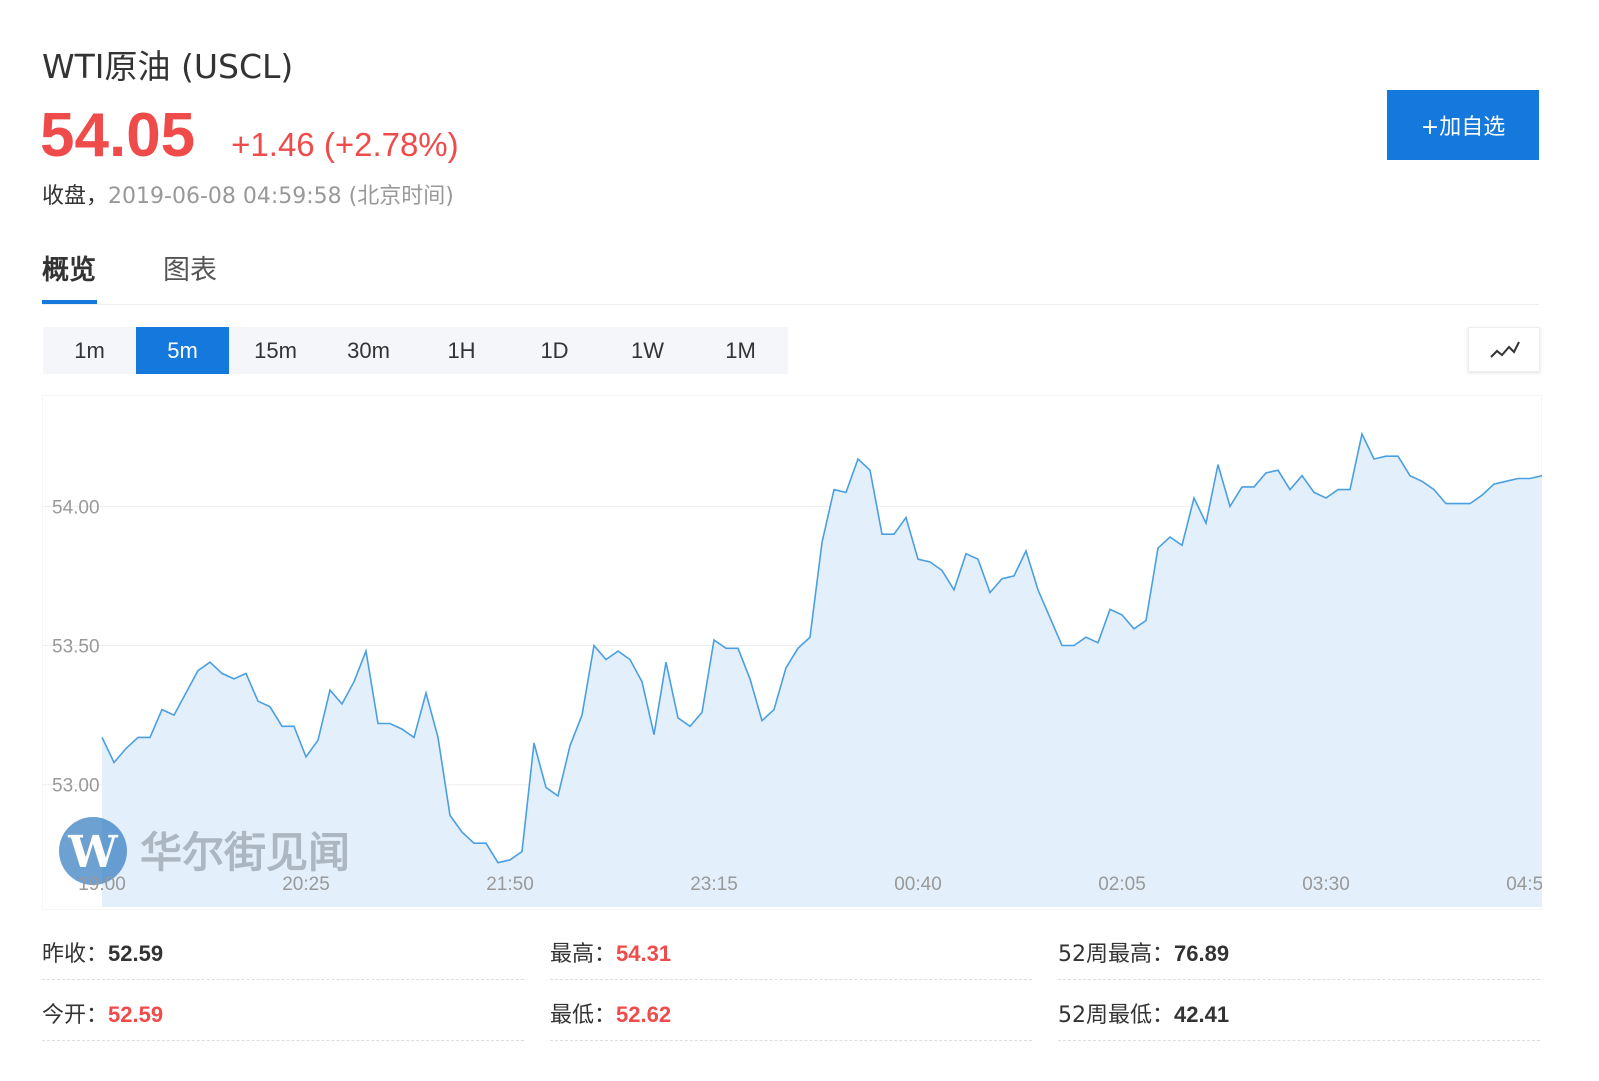  I want to click on x-tick-label: 02:05, so click(1122, 884).